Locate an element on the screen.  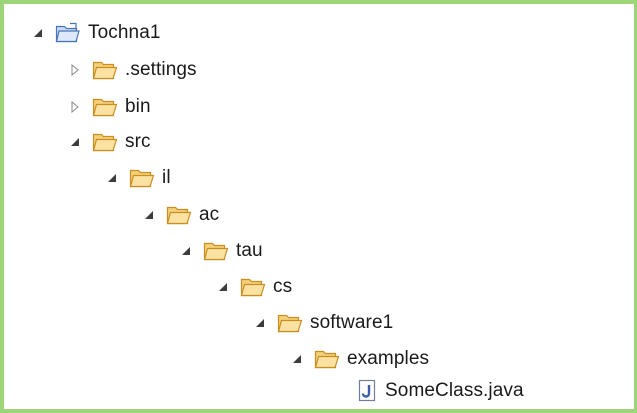
tree-node-label: src is located at coordinates (138, 141).